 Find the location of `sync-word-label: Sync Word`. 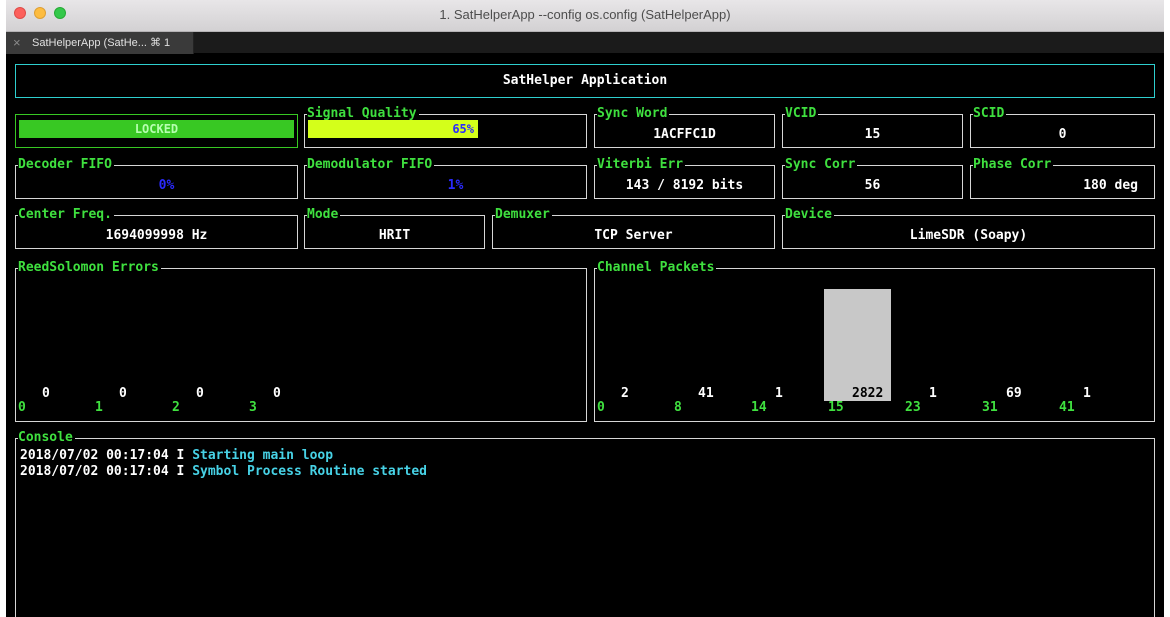

sync-word-label: Sync Word is located at coordinates (633, 114).